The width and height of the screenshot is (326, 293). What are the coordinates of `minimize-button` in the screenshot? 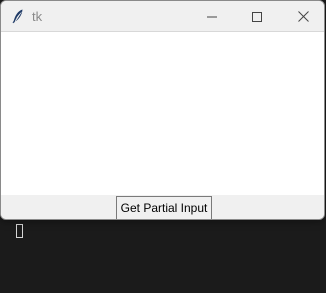 It's located at (212, 16).